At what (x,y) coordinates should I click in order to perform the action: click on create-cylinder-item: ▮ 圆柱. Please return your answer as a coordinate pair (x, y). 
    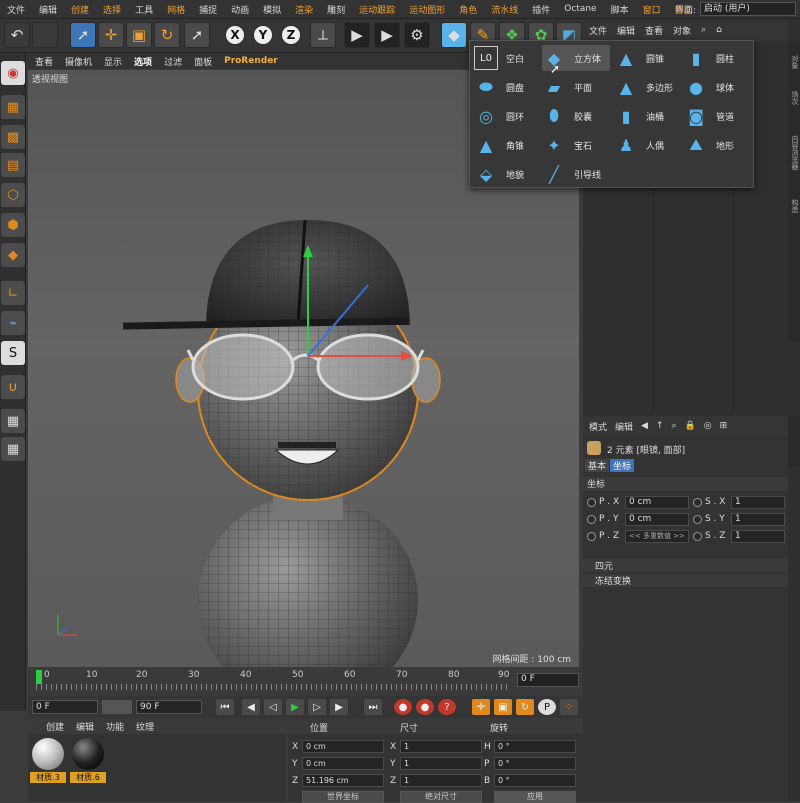
    Looking at the image, I should click on (717, 58).